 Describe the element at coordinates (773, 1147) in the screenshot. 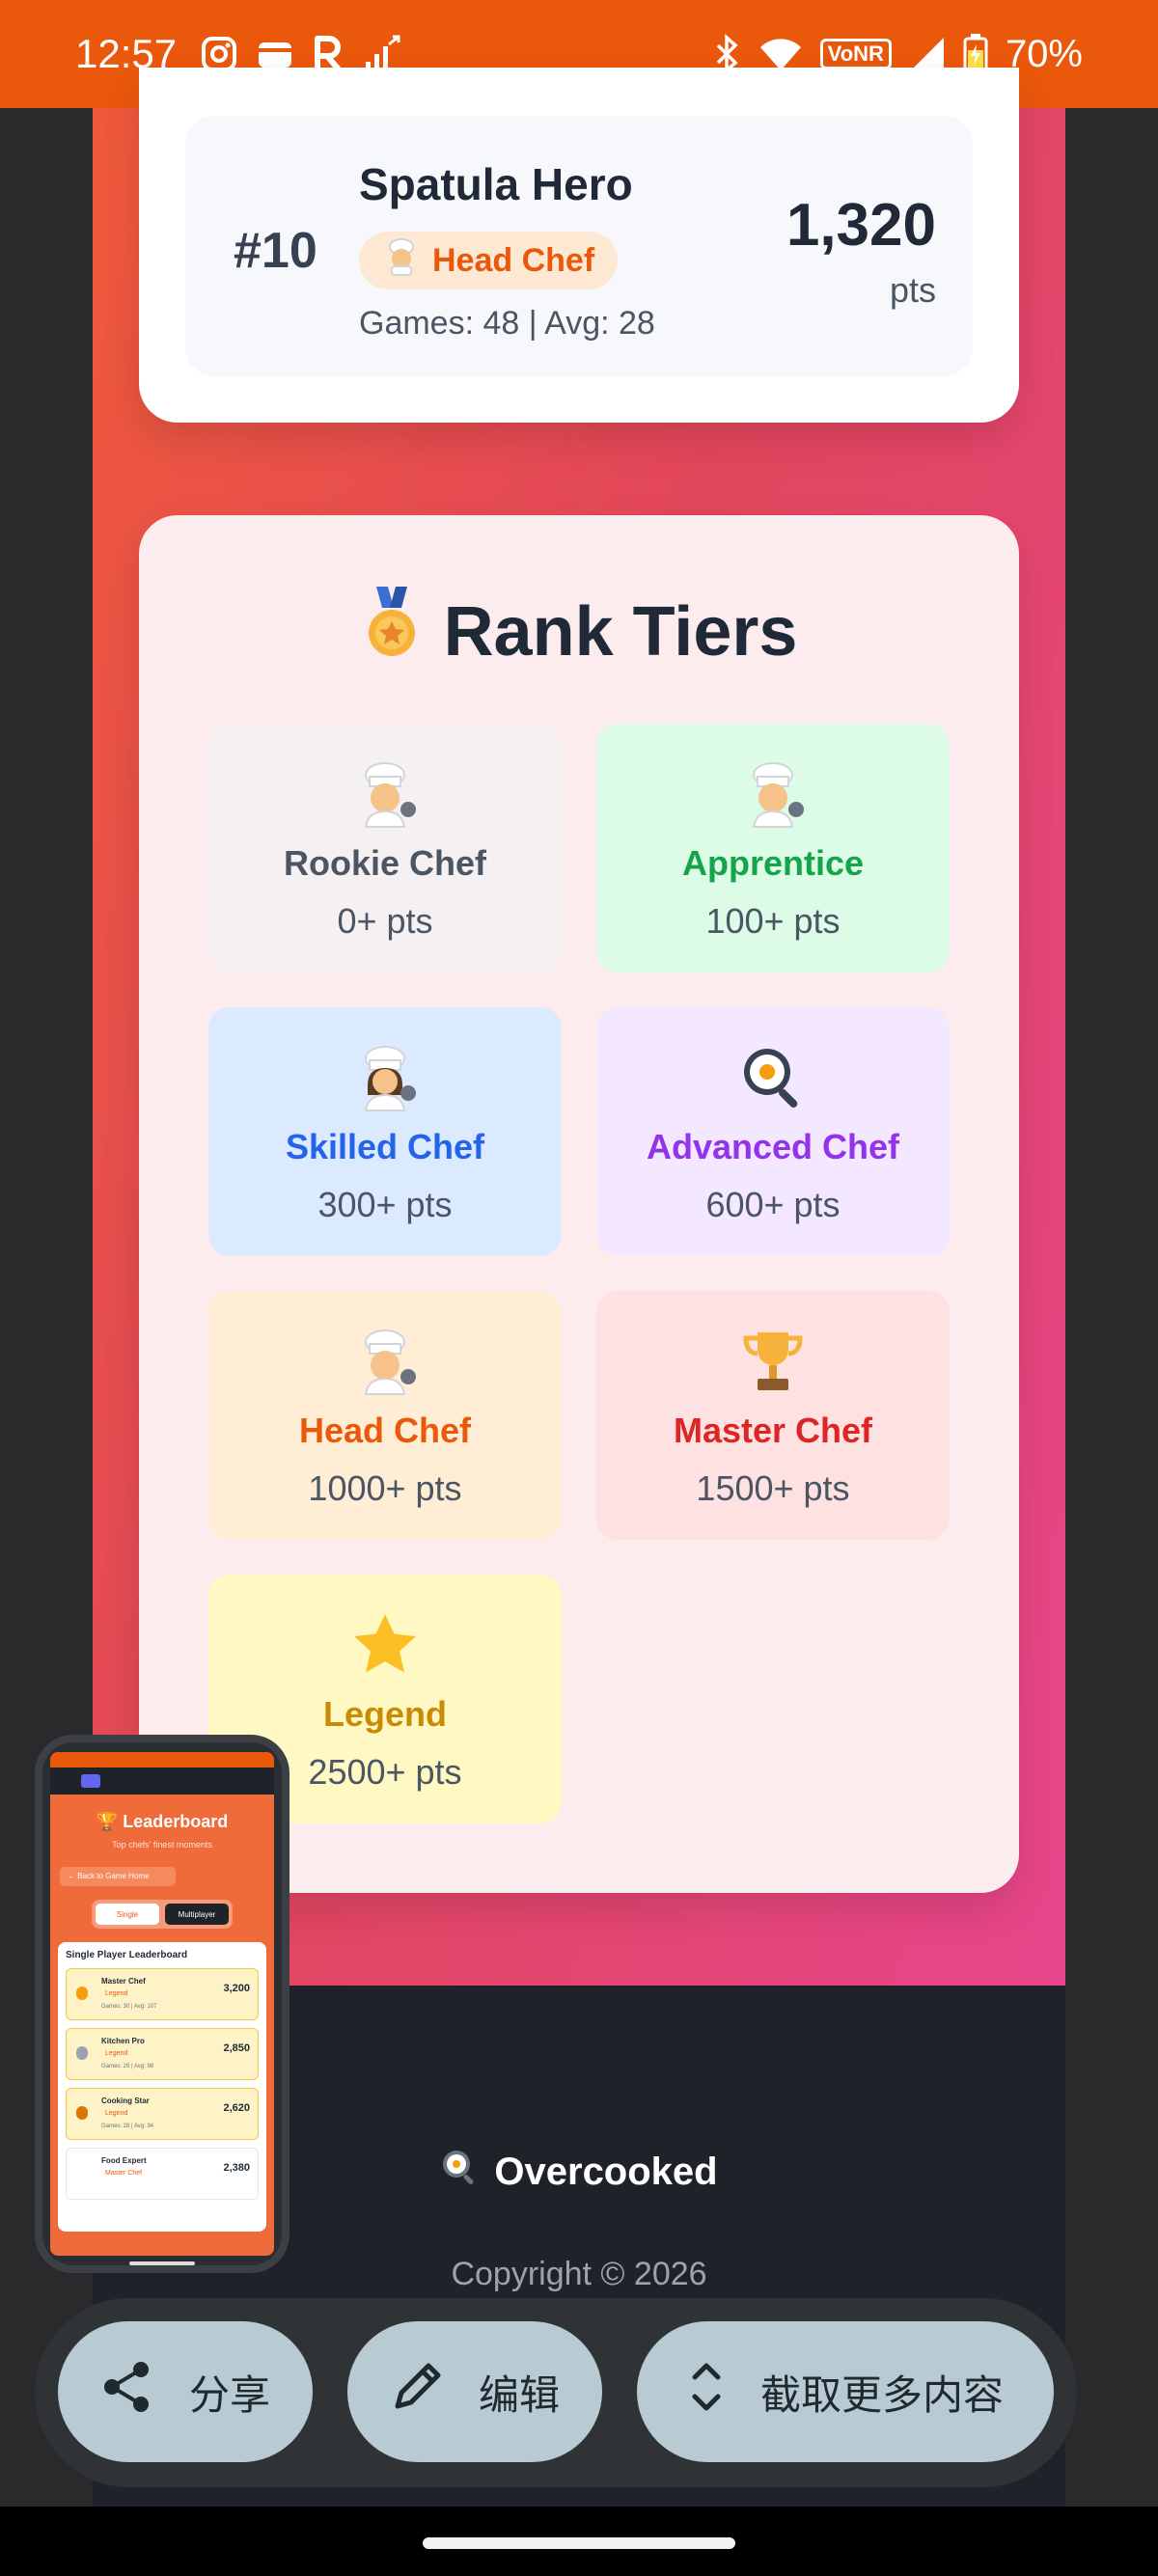

I see `tier-name: Advanced Chef` at that location.